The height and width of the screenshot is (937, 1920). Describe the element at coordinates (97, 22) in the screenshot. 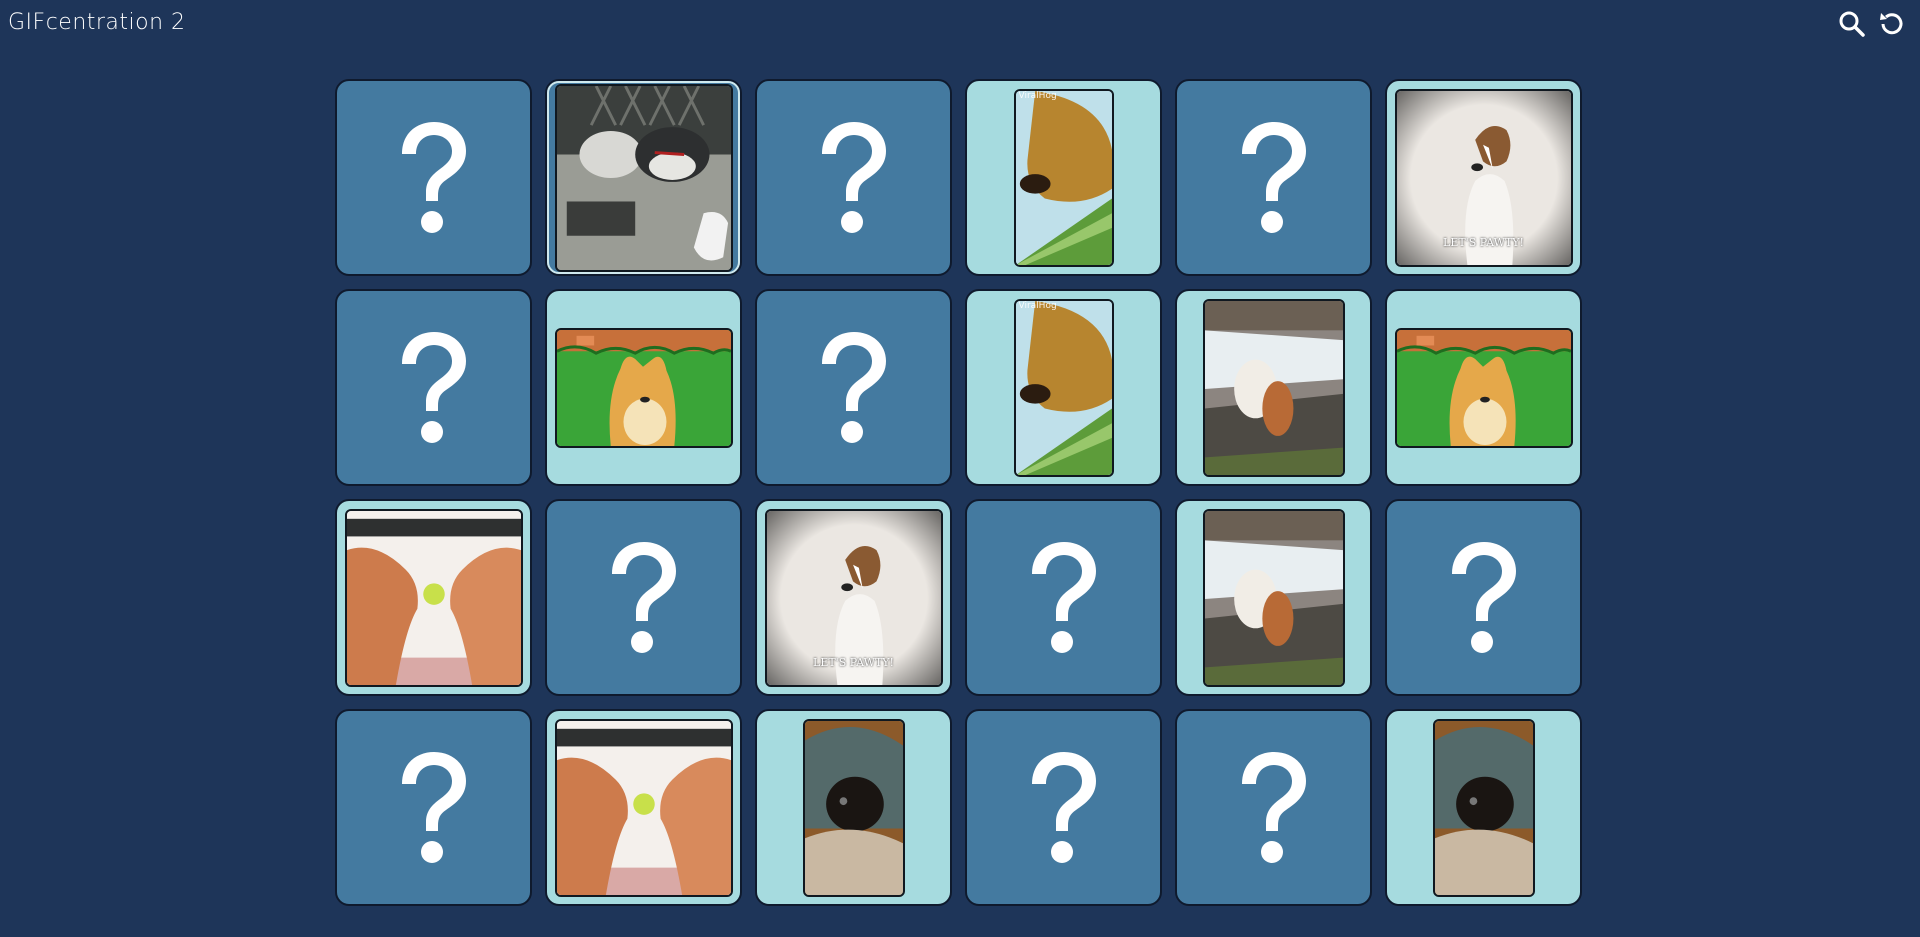

I see `app-title: GIFcentration 2` at that location.